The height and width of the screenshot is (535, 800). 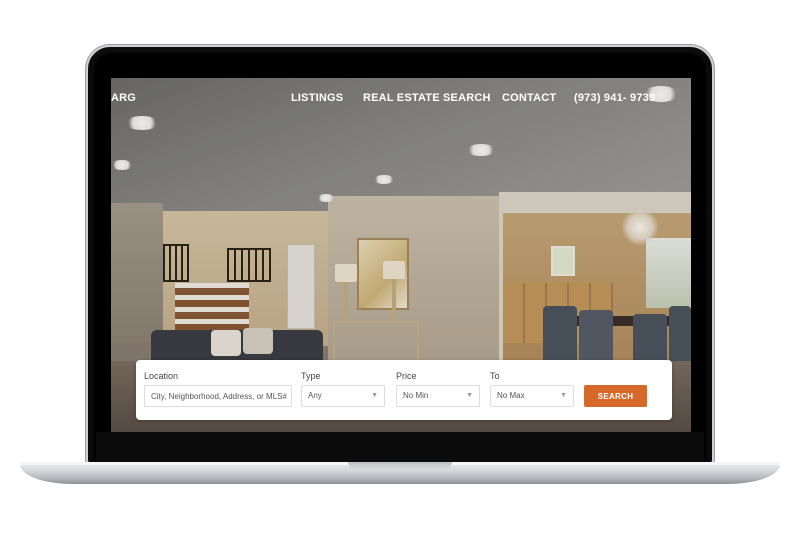 What do you see at coordinates (427, 98) in the screenshot?
I see `nav-link-real-estate-search: REAL ESTATE SEARCH` at bounding box center [427, 98].